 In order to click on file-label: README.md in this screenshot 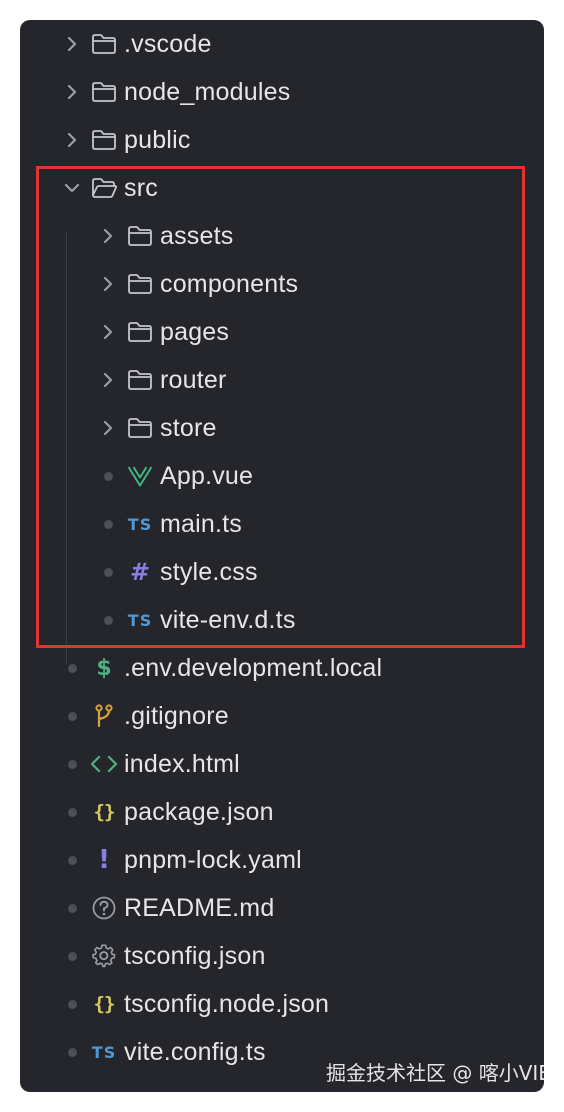, I will do `click(199, 907)`.